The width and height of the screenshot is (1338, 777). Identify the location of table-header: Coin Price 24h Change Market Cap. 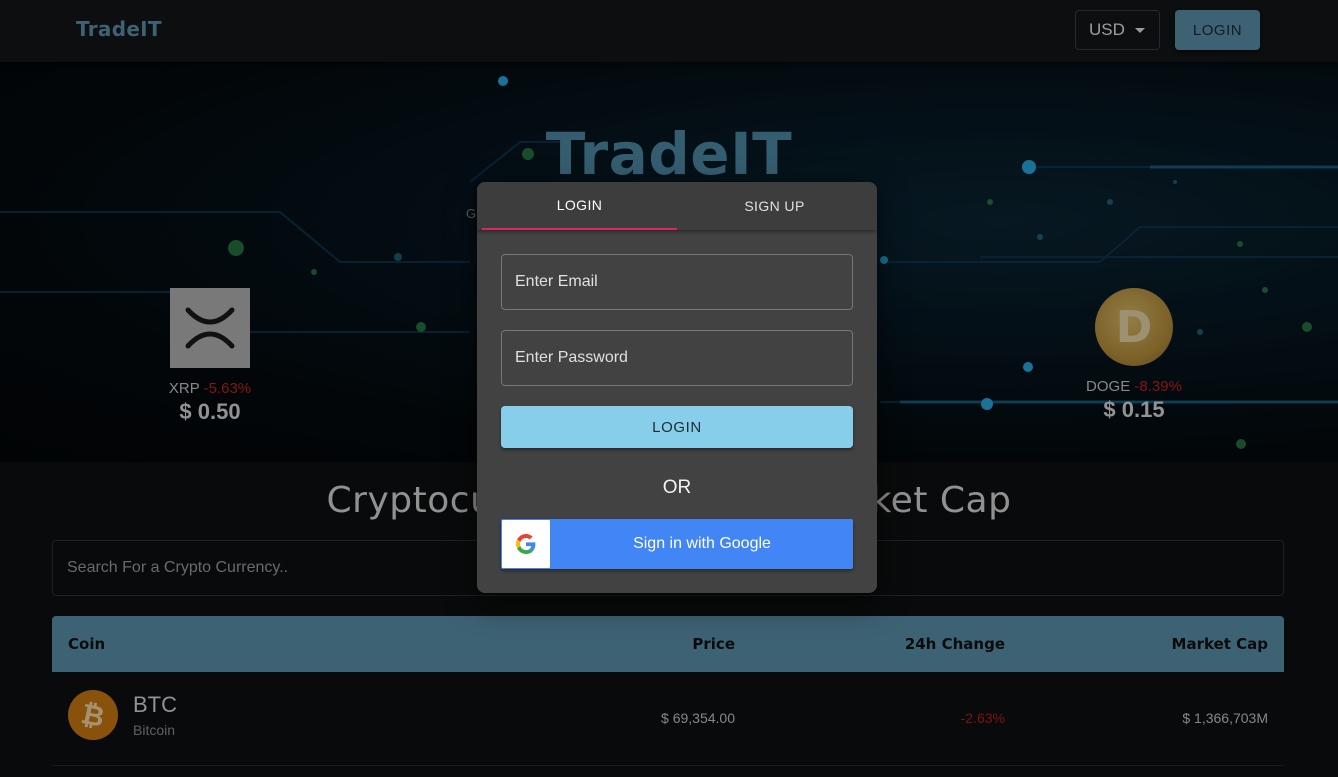
(668, 644).